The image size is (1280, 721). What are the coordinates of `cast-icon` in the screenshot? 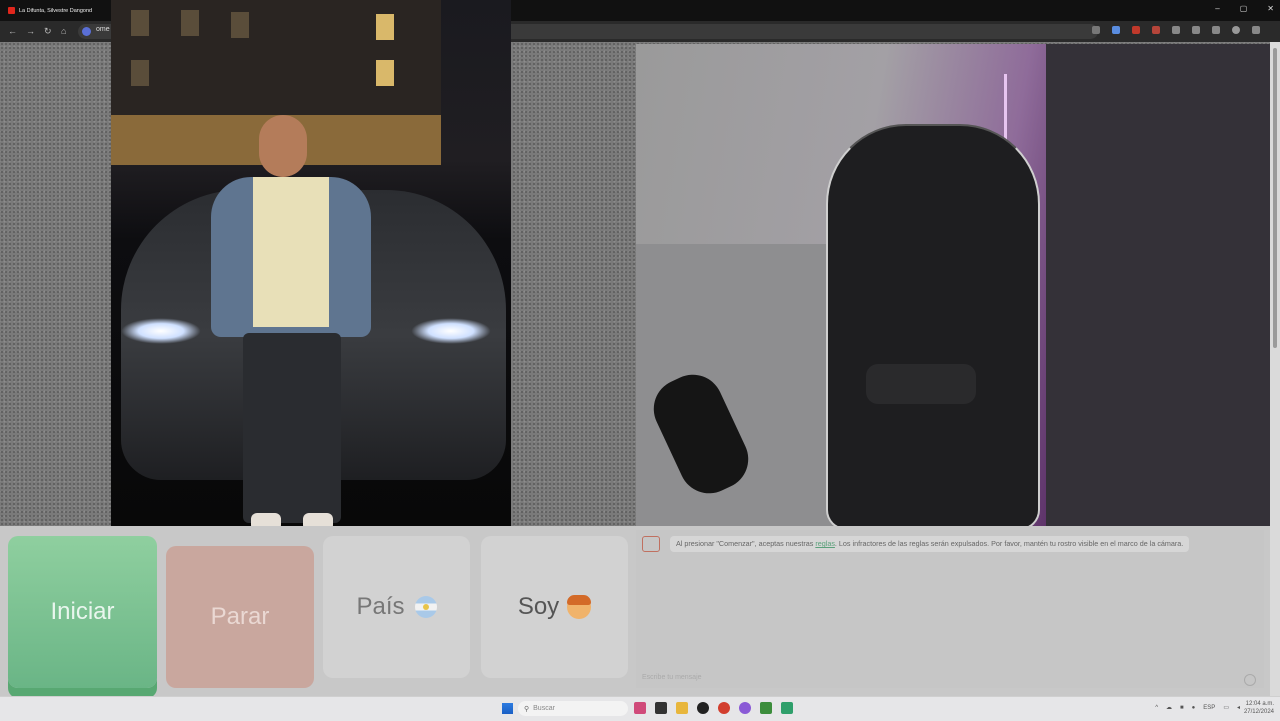 It's located at (1096, 30).